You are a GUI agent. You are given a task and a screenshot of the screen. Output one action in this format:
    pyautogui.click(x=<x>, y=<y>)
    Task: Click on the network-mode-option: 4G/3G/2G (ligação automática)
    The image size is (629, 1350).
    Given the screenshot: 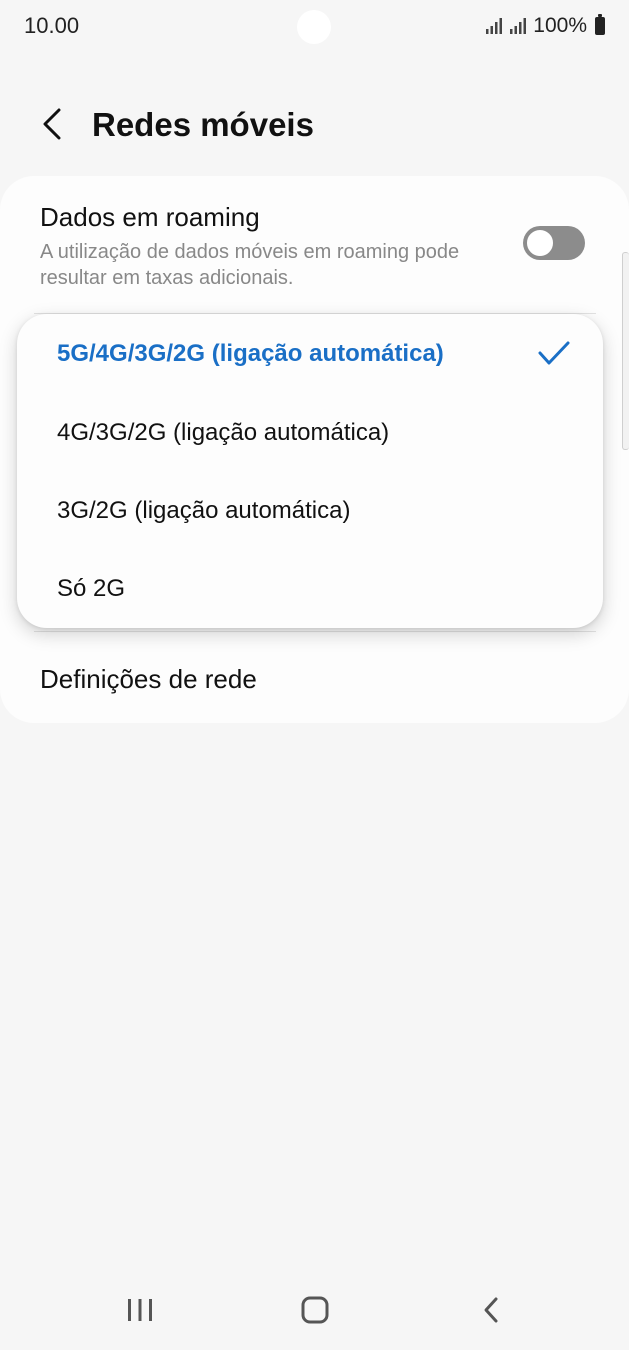 What is the action you would take?
    pyautogui.click(x=223, y=433)
    